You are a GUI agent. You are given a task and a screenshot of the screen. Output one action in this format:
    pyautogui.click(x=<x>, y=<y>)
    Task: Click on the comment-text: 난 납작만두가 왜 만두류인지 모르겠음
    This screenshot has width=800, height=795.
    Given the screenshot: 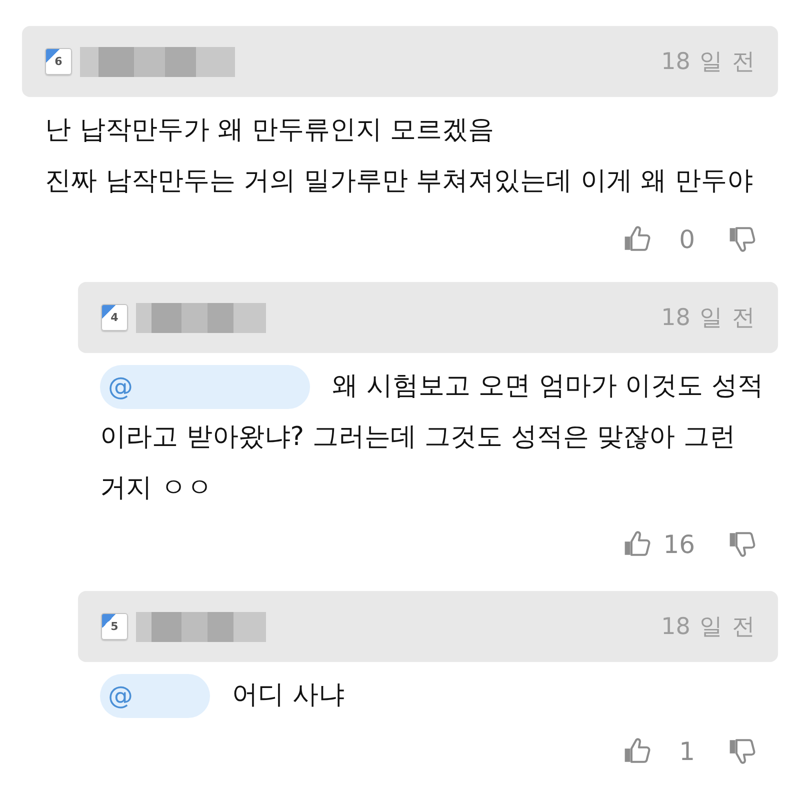 What is the action you would take?
    pyautogui.click(x=270, y=130)
    